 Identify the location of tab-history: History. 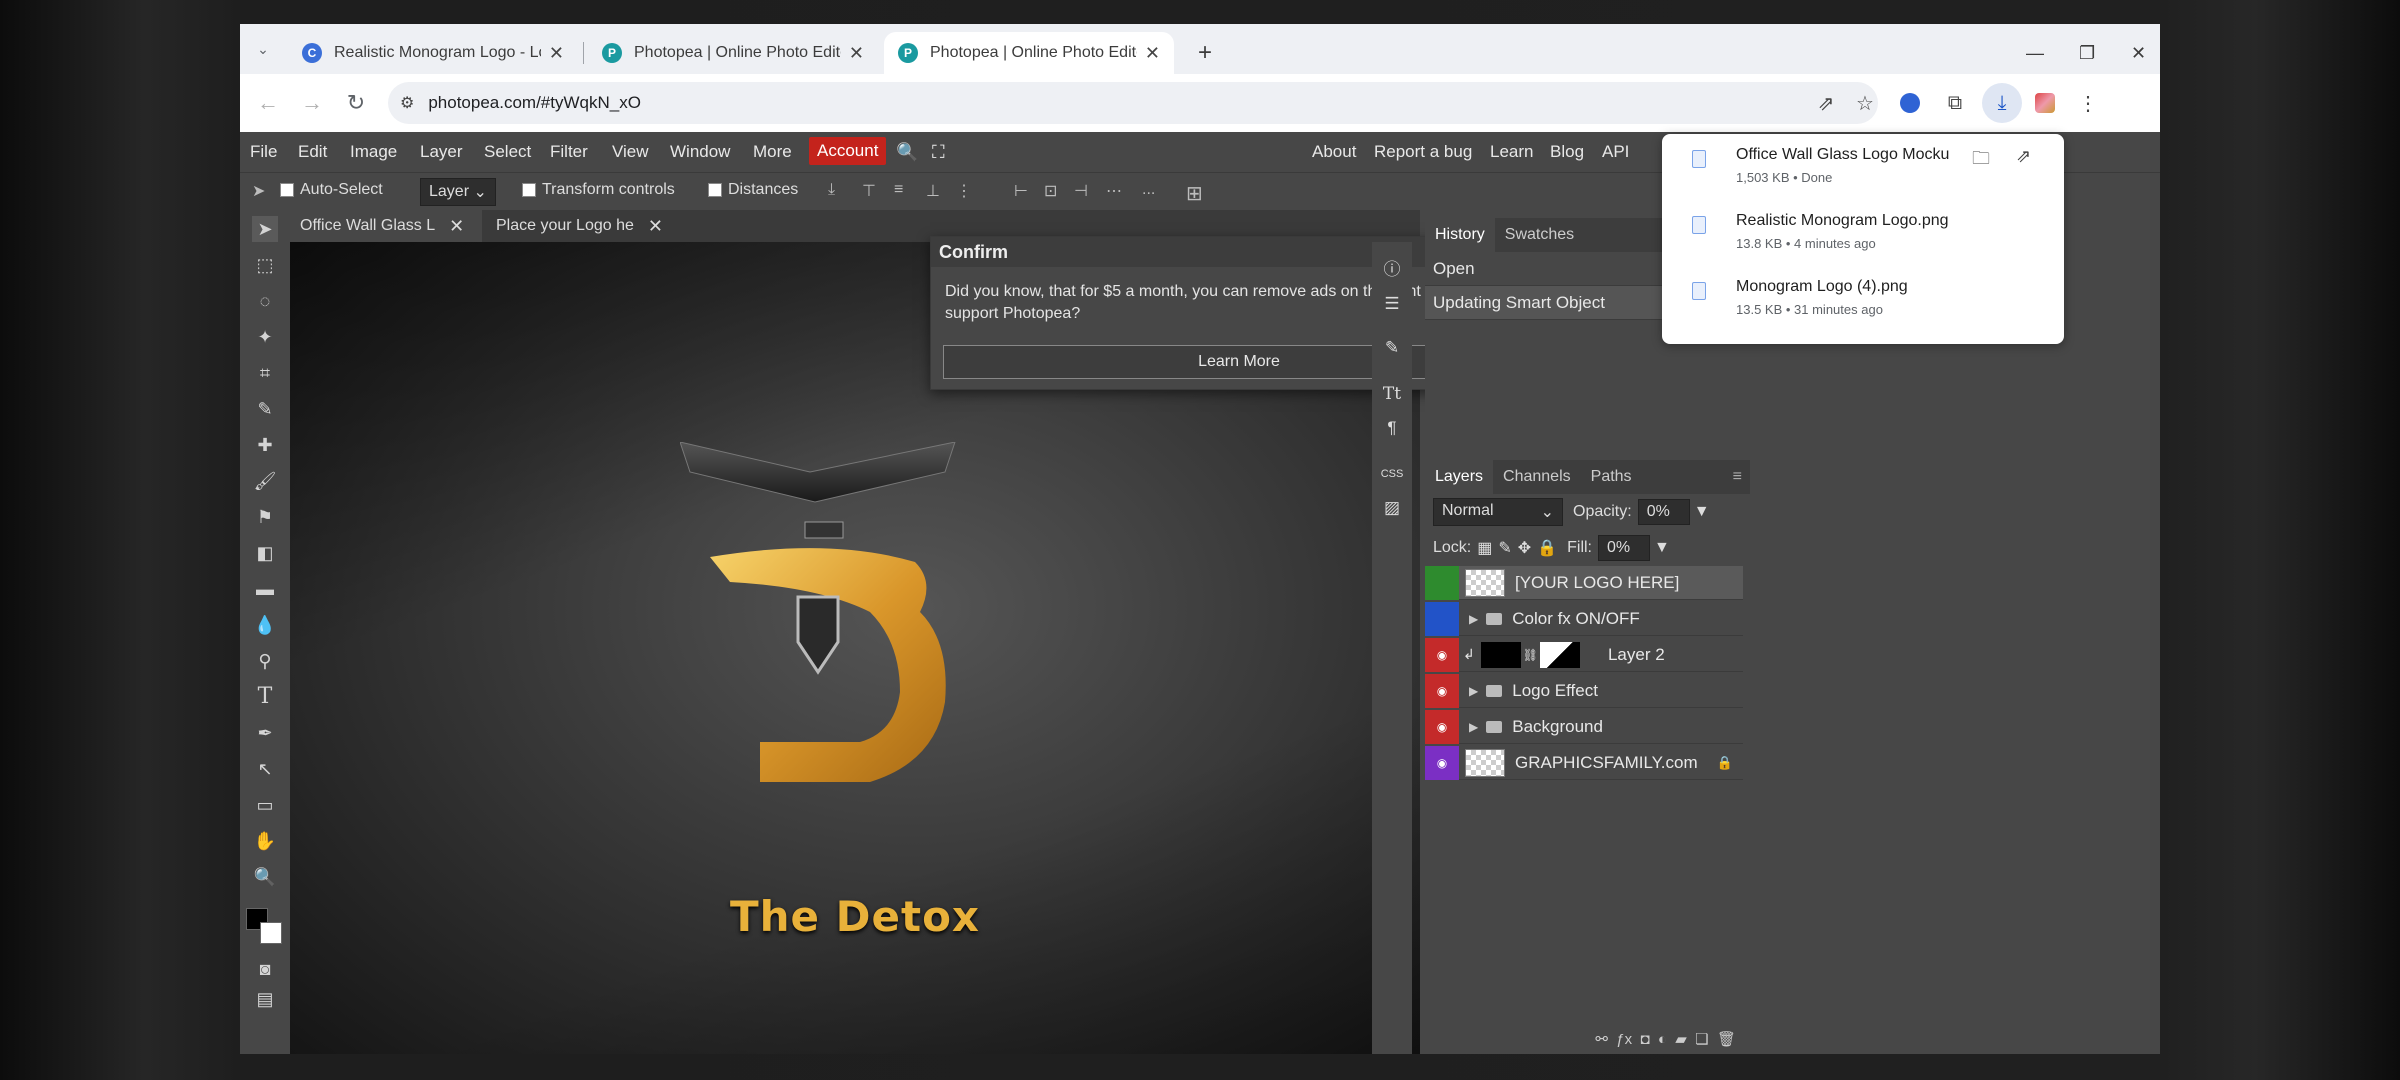
(1460, 235).